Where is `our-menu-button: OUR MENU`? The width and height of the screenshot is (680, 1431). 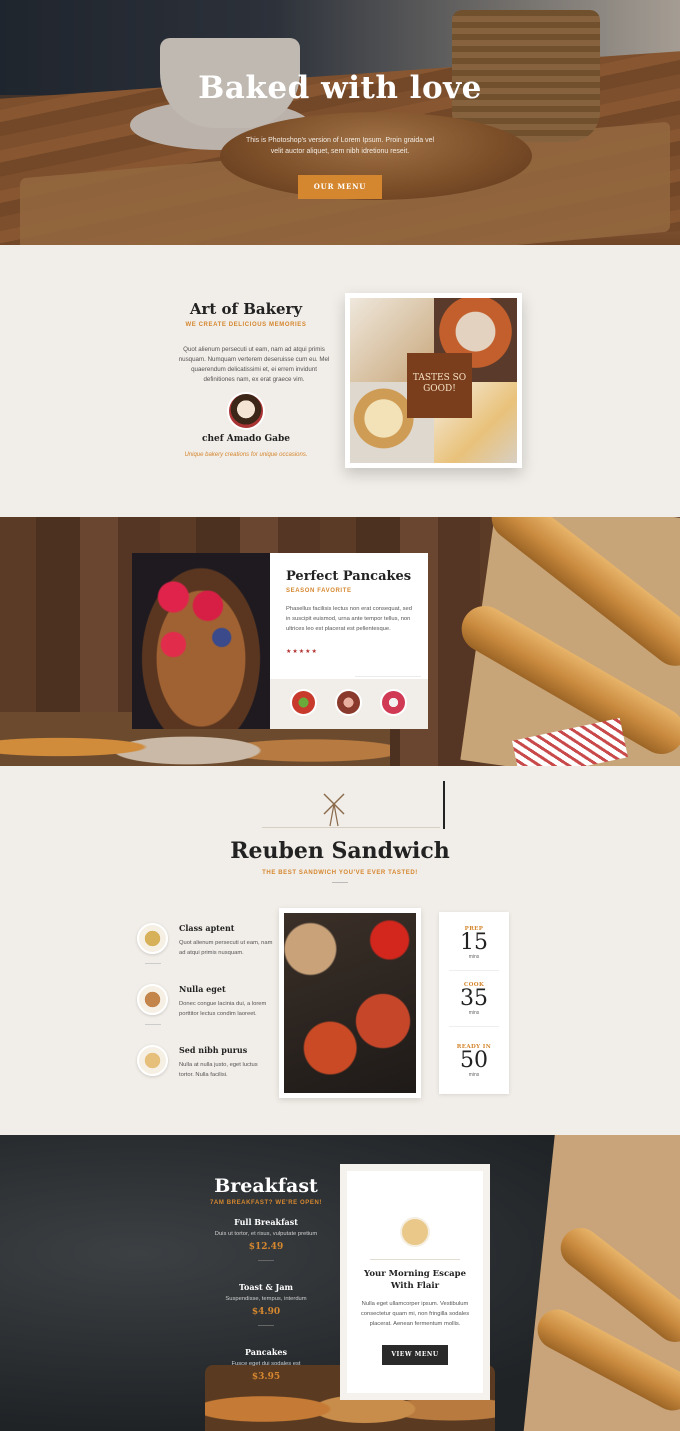
our-menu-button: OUR MENU is located at coordinates (340, 187).